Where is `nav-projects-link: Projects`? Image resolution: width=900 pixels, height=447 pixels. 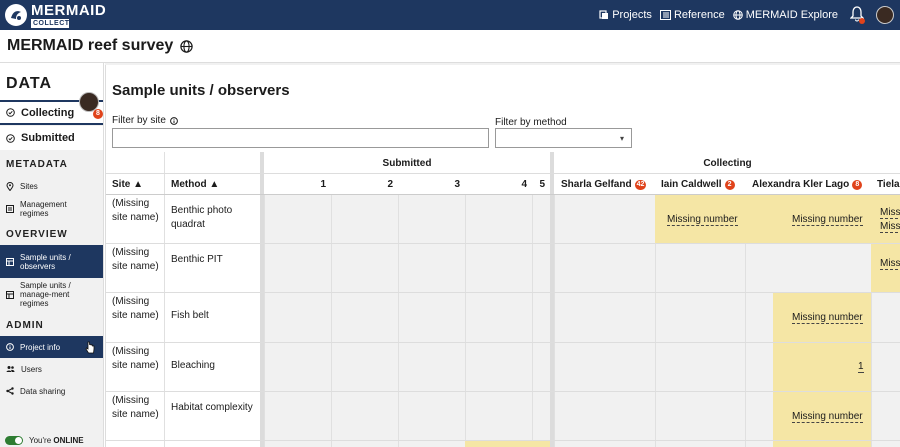
nav-projects-link: Projects is located at coordinates (625, 15).